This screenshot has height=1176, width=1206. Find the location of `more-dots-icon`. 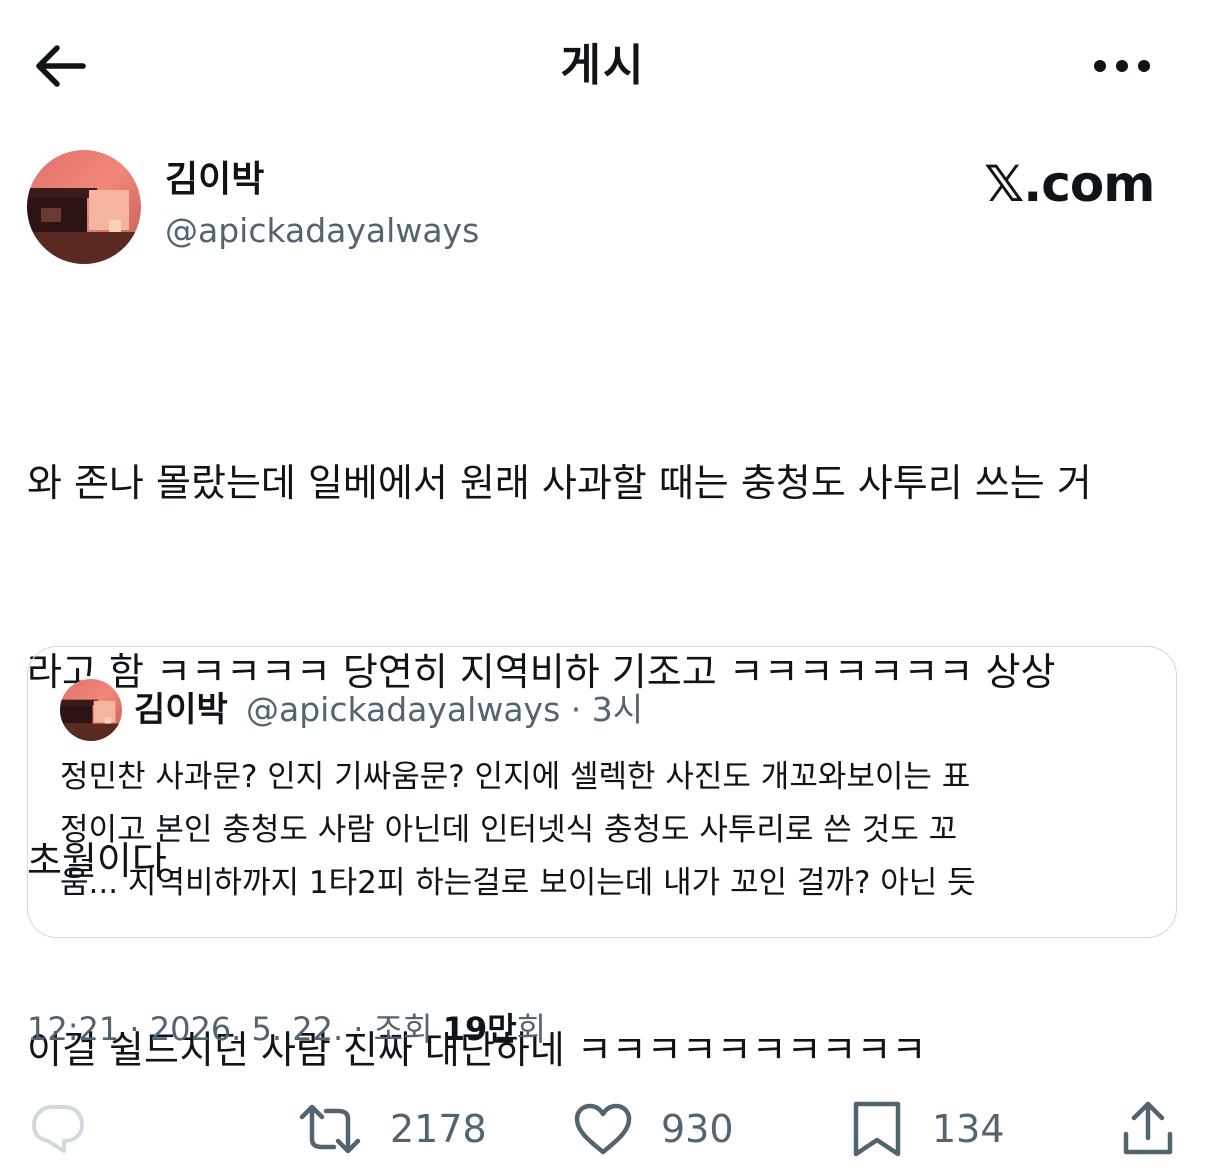

more-dots-icon is located at coordinates (1122, 66).